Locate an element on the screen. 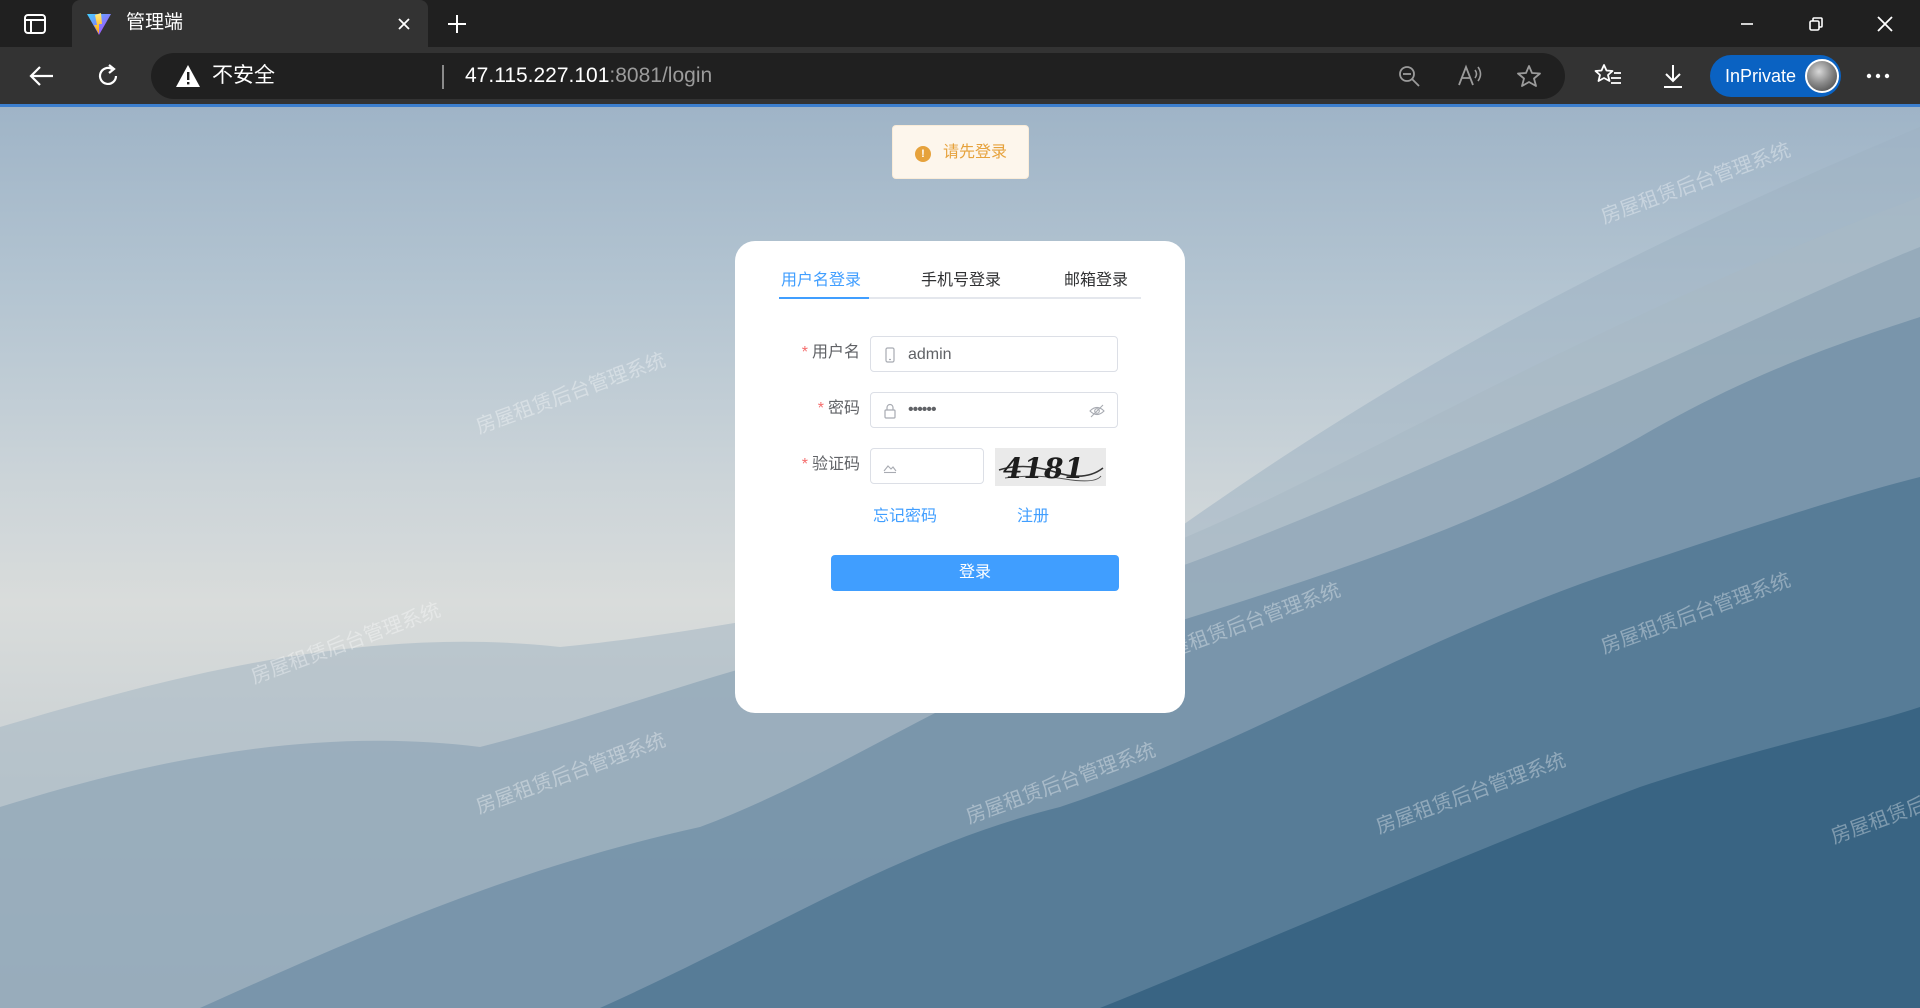 The width and height of the screenshot is (1920, 1008). password-input: •••••• is located at coordinates (994, 410).